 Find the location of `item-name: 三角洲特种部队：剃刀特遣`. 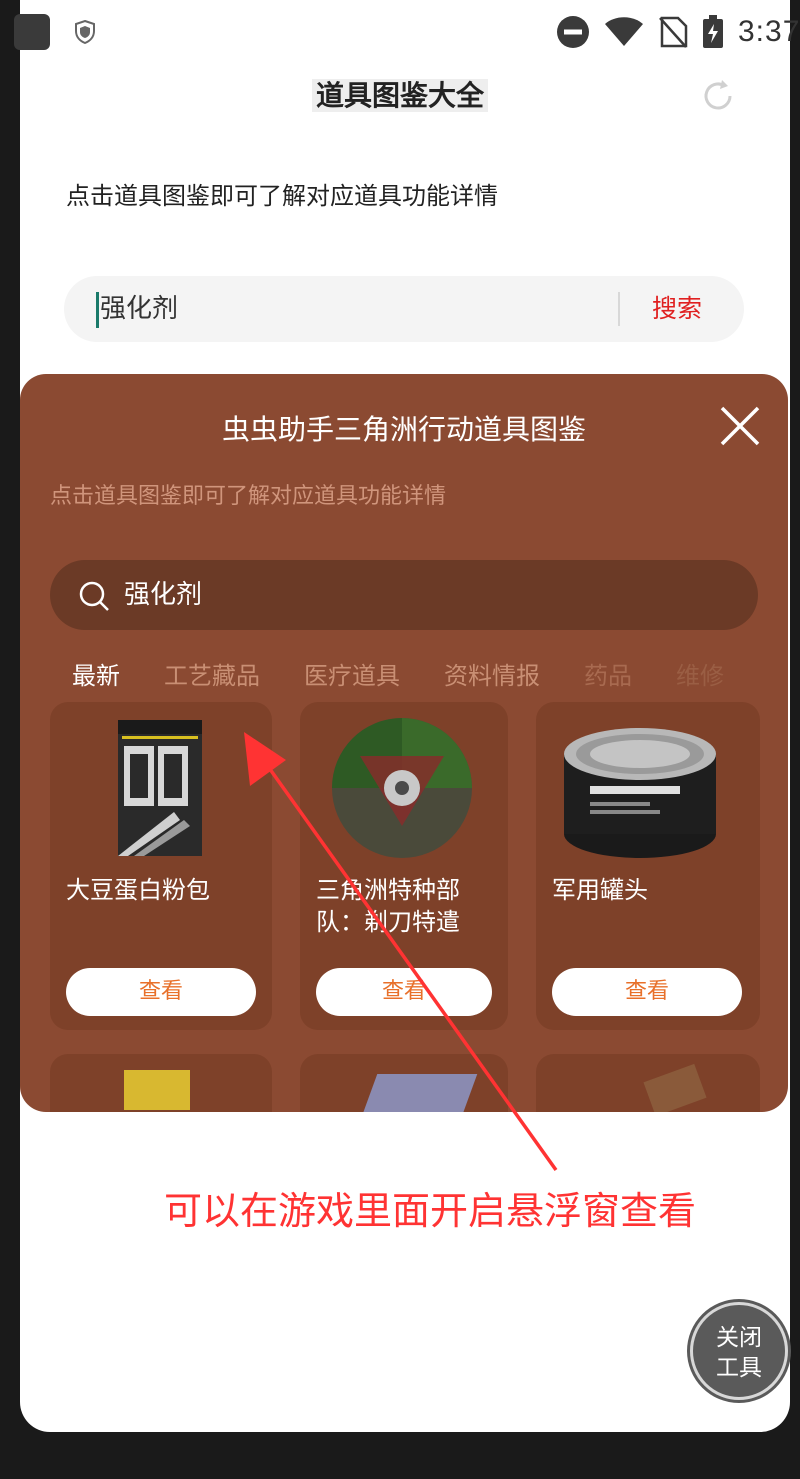

item-name: 三角洲特种部队：剃刀特遣 is located at coordinates (388, 906).